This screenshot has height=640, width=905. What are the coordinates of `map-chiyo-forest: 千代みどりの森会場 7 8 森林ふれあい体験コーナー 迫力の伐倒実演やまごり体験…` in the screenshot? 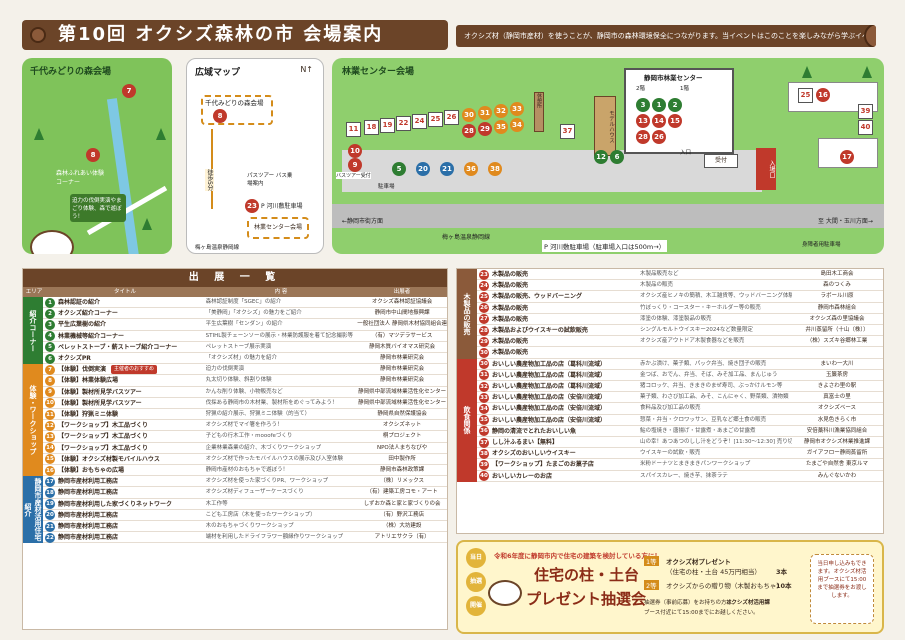 It's located at (97, 156).